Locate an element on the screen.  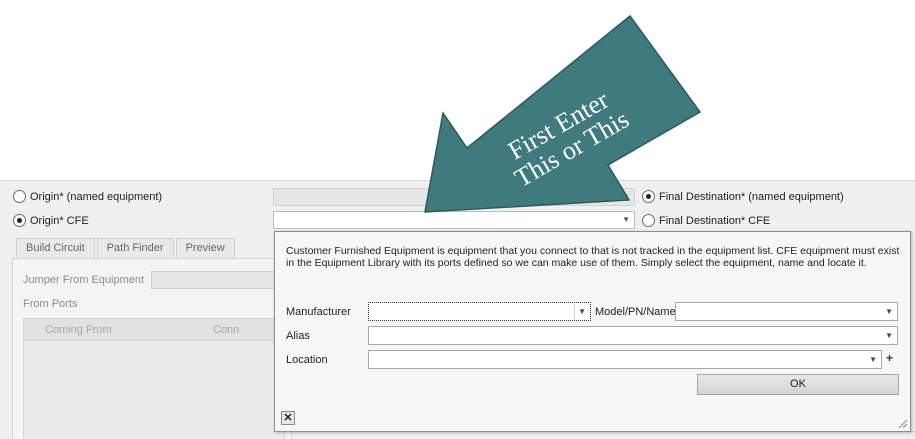
origin-equipment-combo: + ▼ is located at coordinates (454, 197).